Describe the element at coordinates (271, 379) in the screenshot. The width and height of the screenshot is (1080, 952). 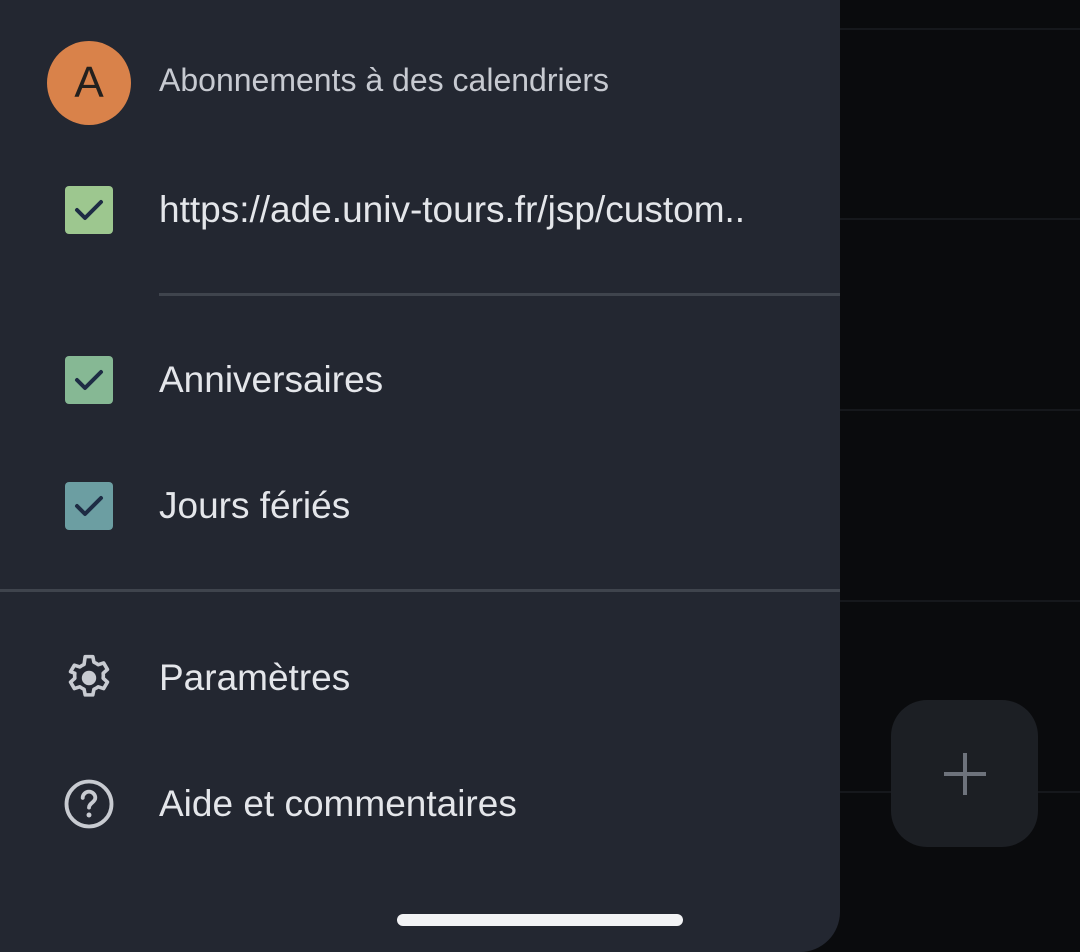
I see `calendar-label: Anniversaires` at that location.